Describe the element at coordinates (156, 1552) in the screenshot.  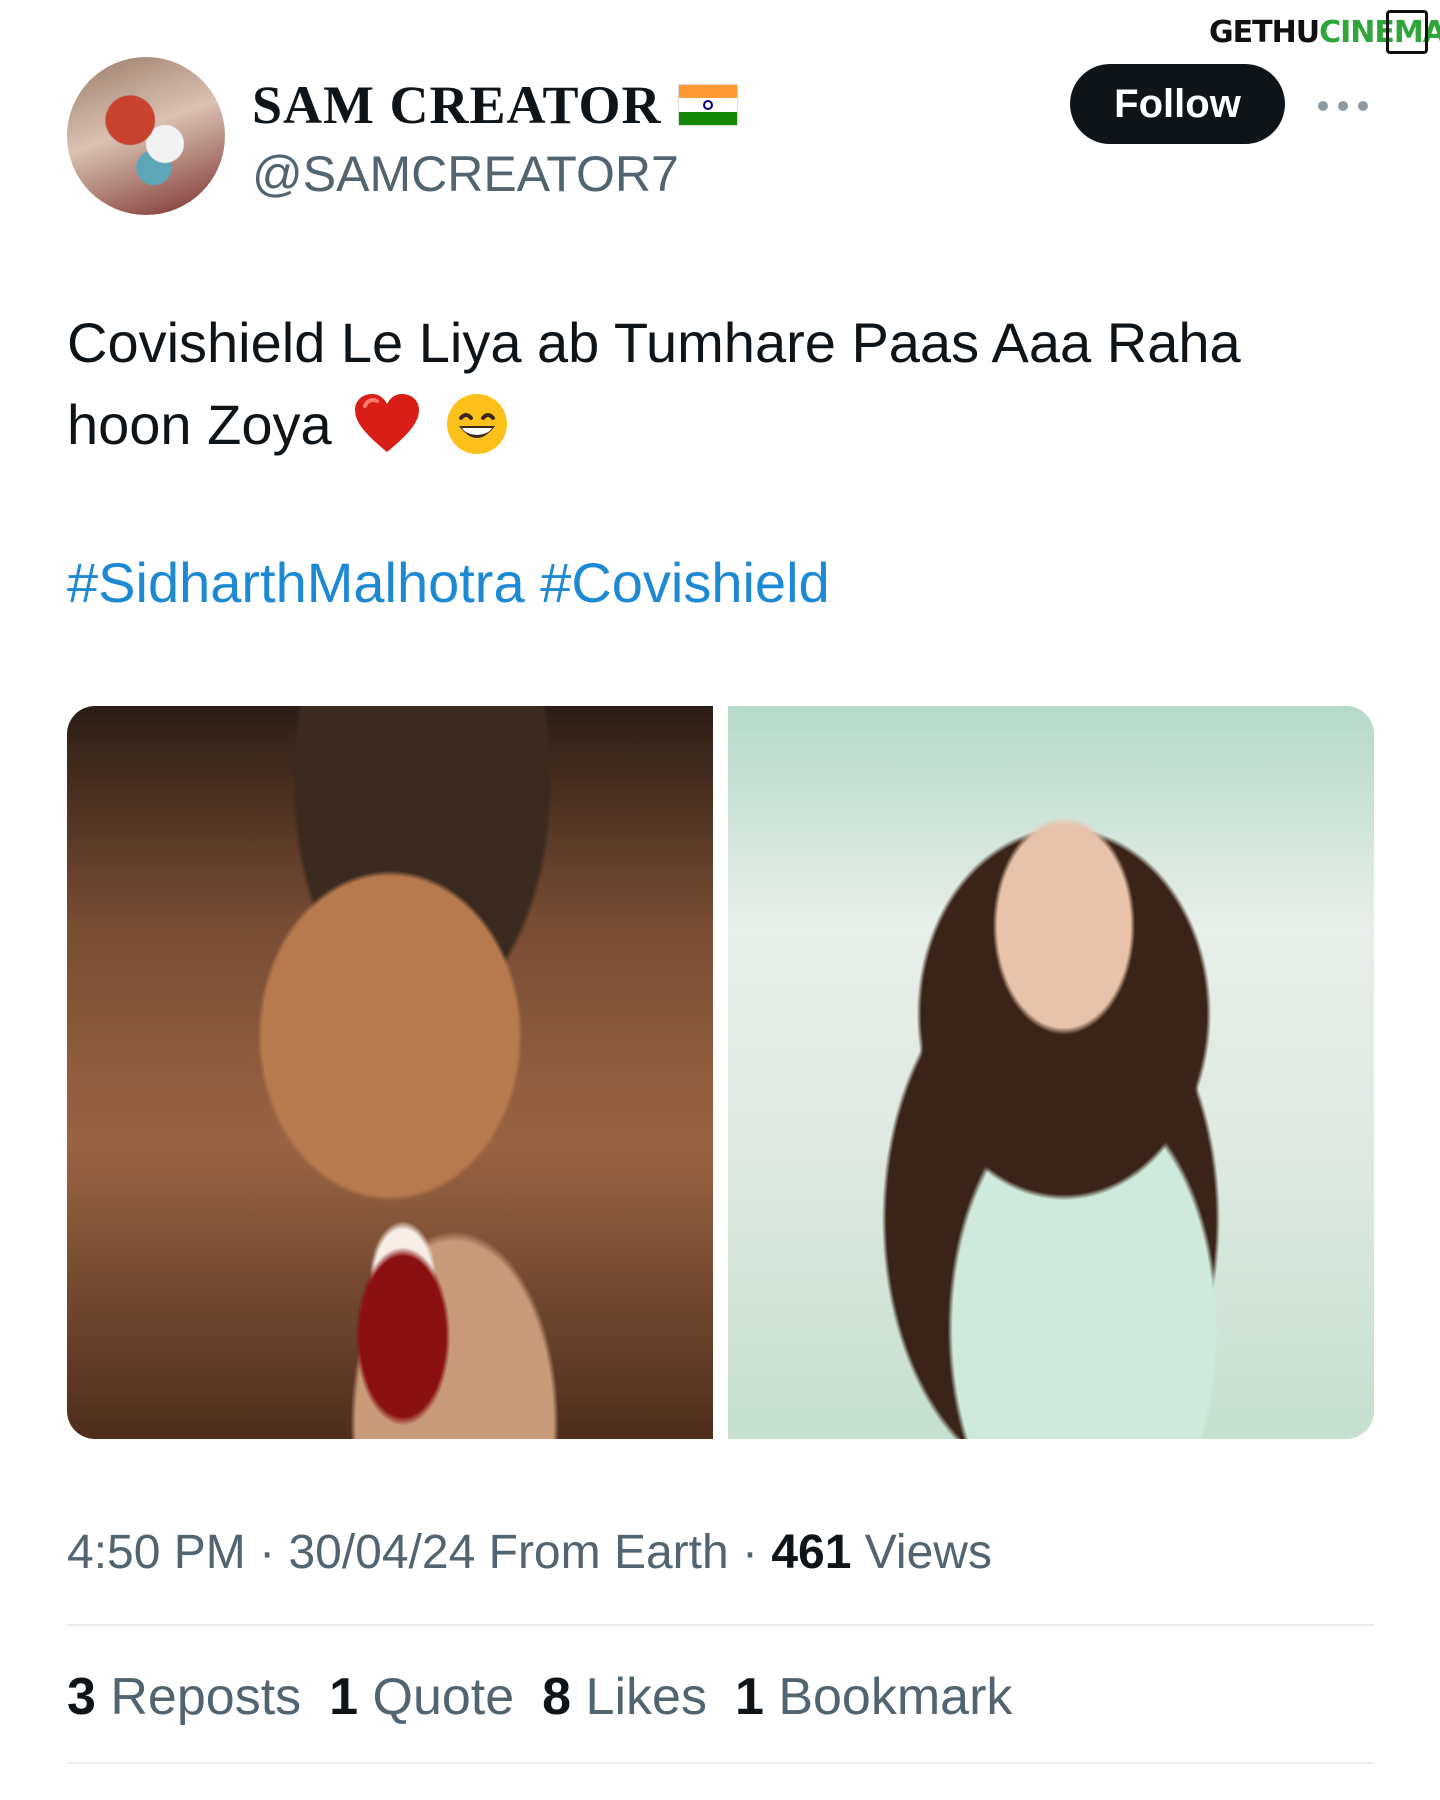
I see `tweet-time: 4:50 PM` at that location.